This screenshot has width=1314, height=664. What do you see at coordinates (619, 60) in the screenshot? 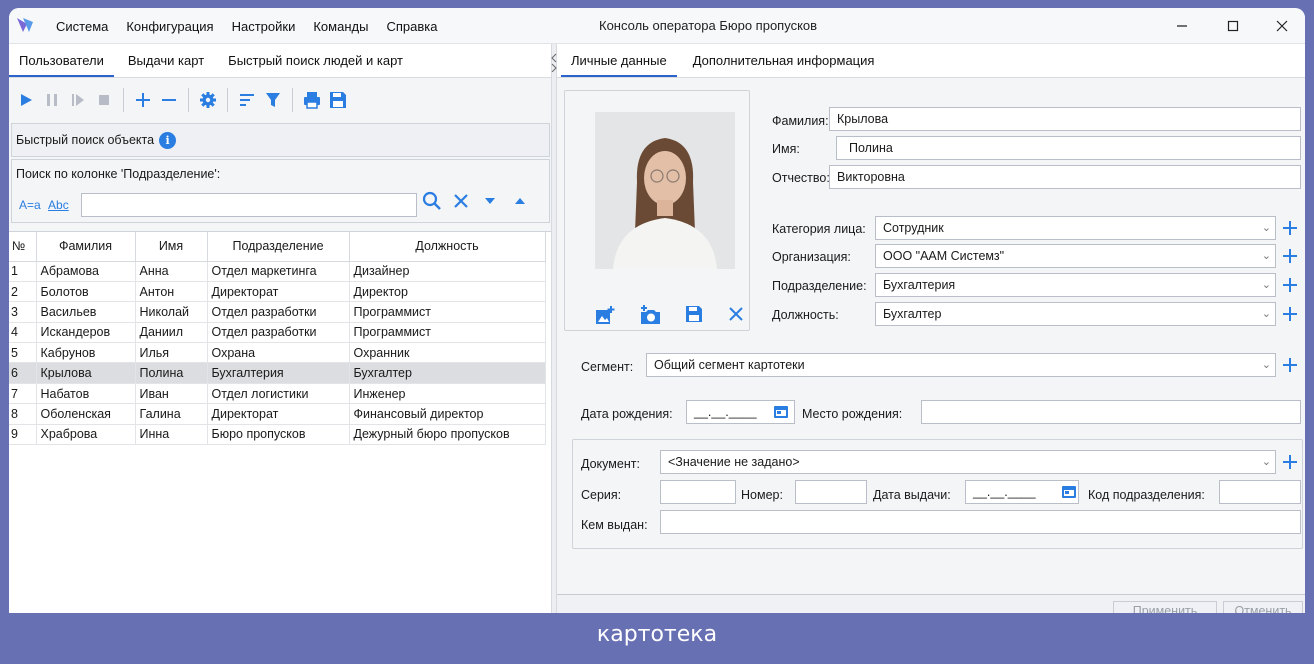
I see `tab-personal-data: Личные данные` at bounding box center [619, 60].